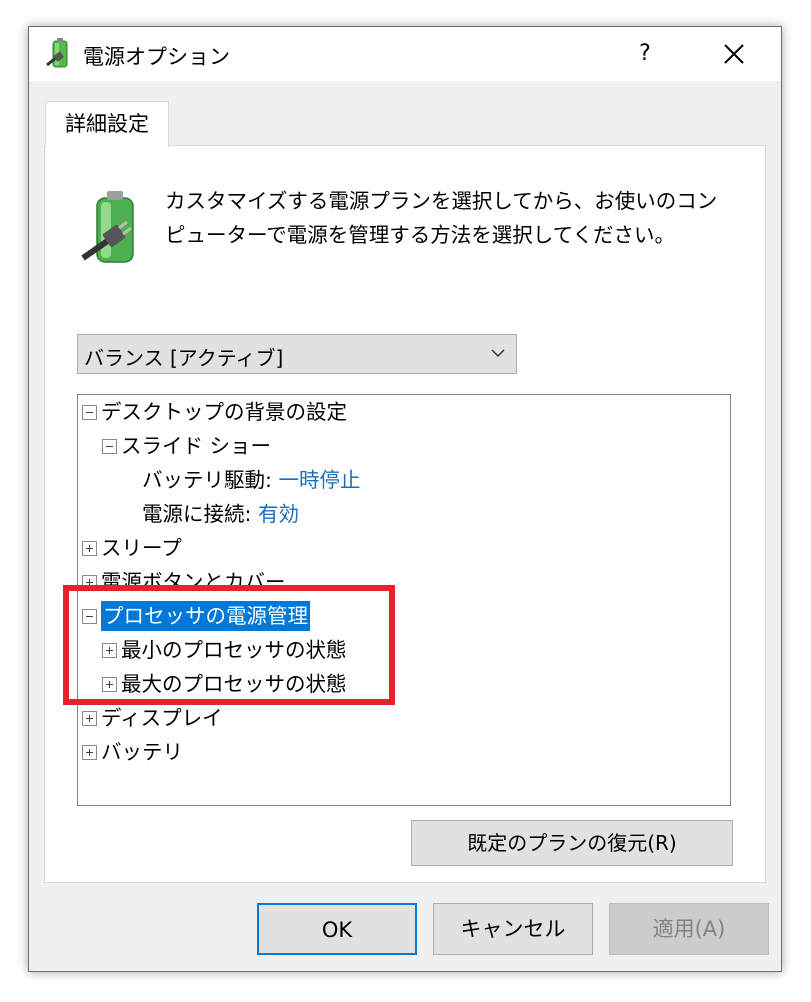 The width and height of the screenshot is (811, 1002). Describe the element at coordinates (278, 514) in the screenshot. I see `plugged-in-value: 有効` at that location.